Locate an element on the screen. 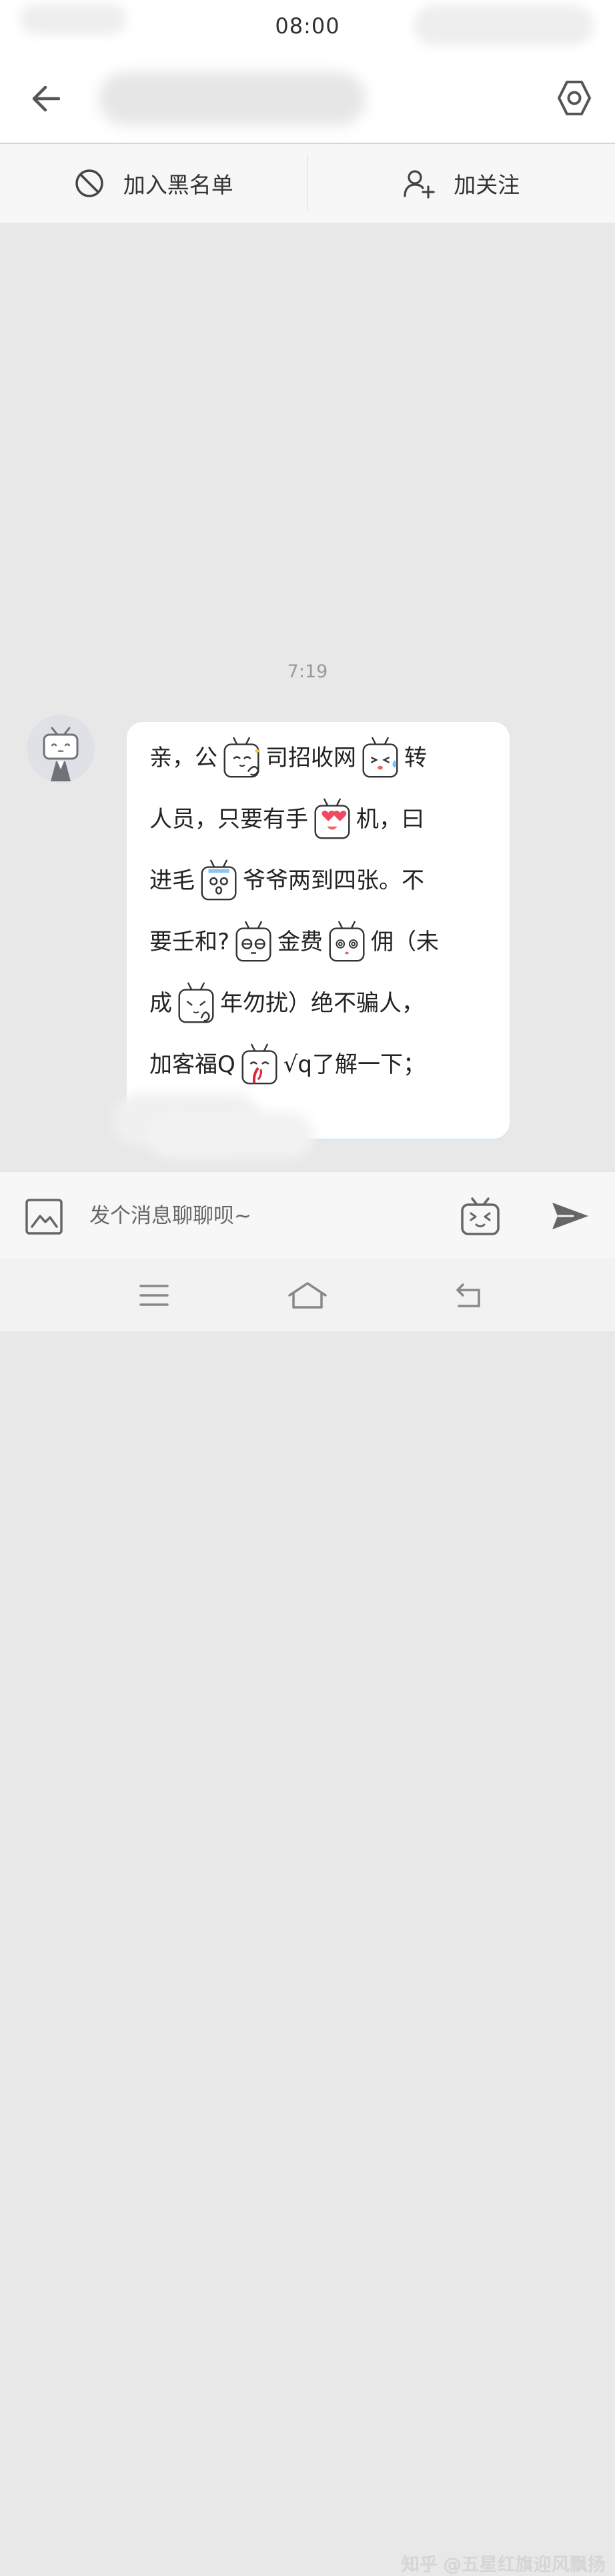 This screenshot has width=615, height=2576. image-icon is located at coordinates (44, 1216).